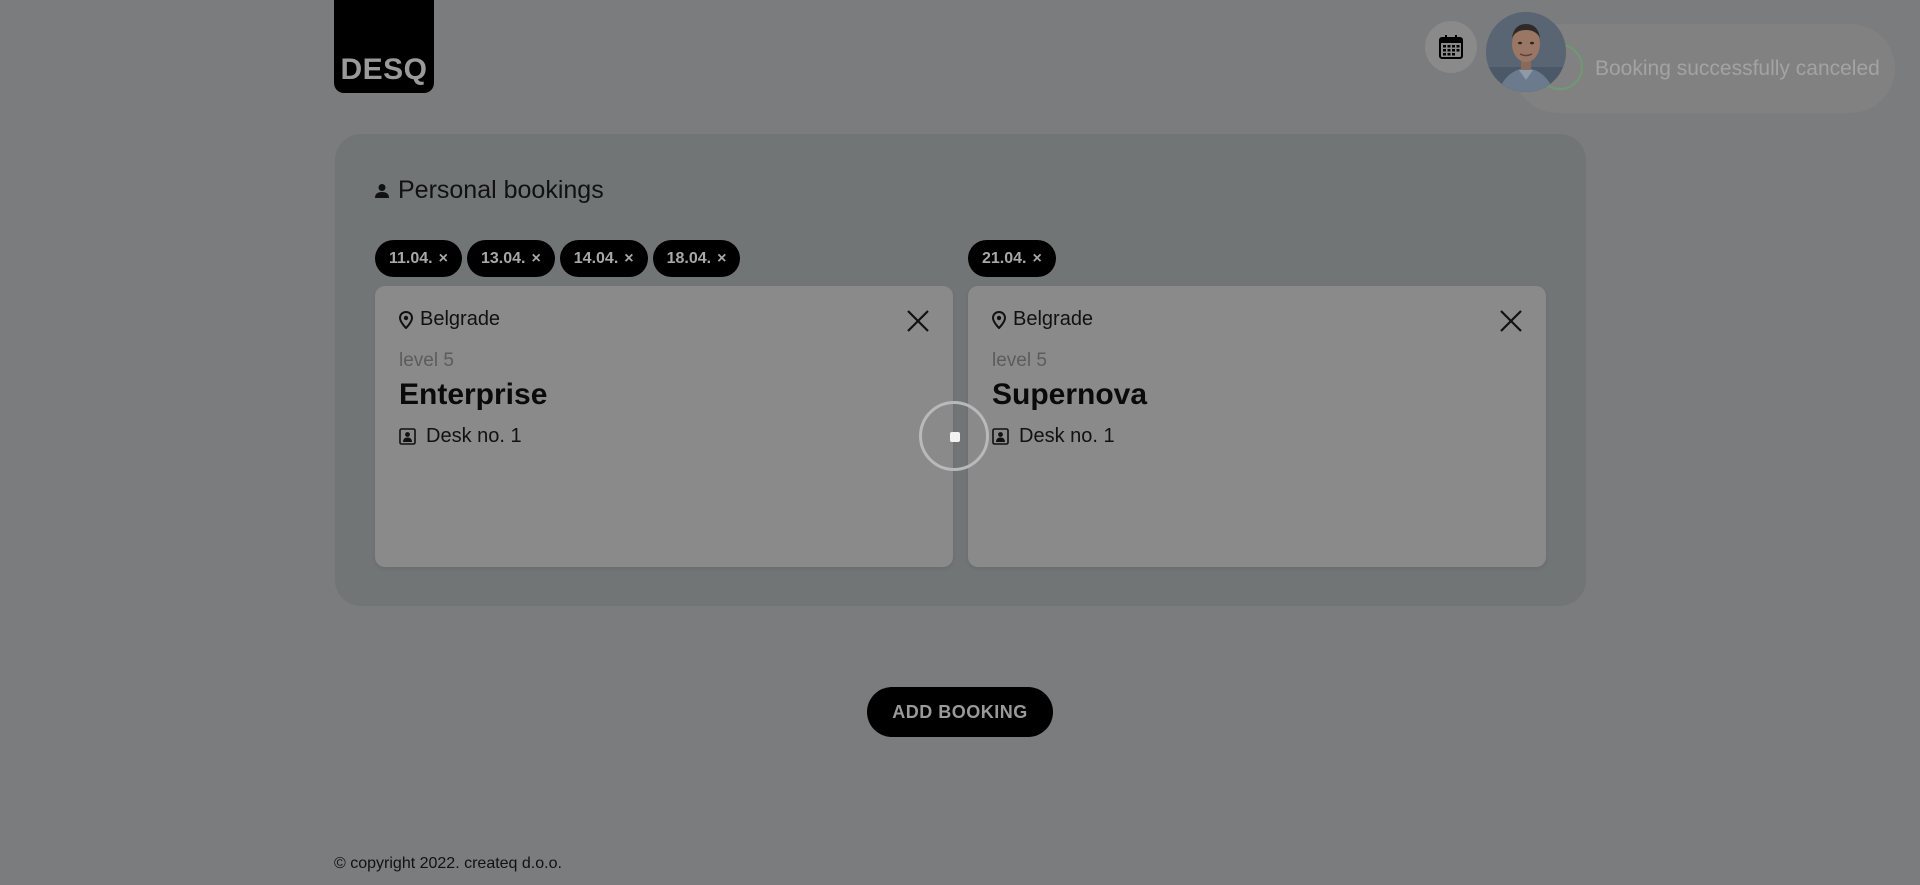 The width and height of the screenshot is (1920, 885). I want to click on copyright-footer: © copyright 2022. createq d.o.o., so click(448, 863).